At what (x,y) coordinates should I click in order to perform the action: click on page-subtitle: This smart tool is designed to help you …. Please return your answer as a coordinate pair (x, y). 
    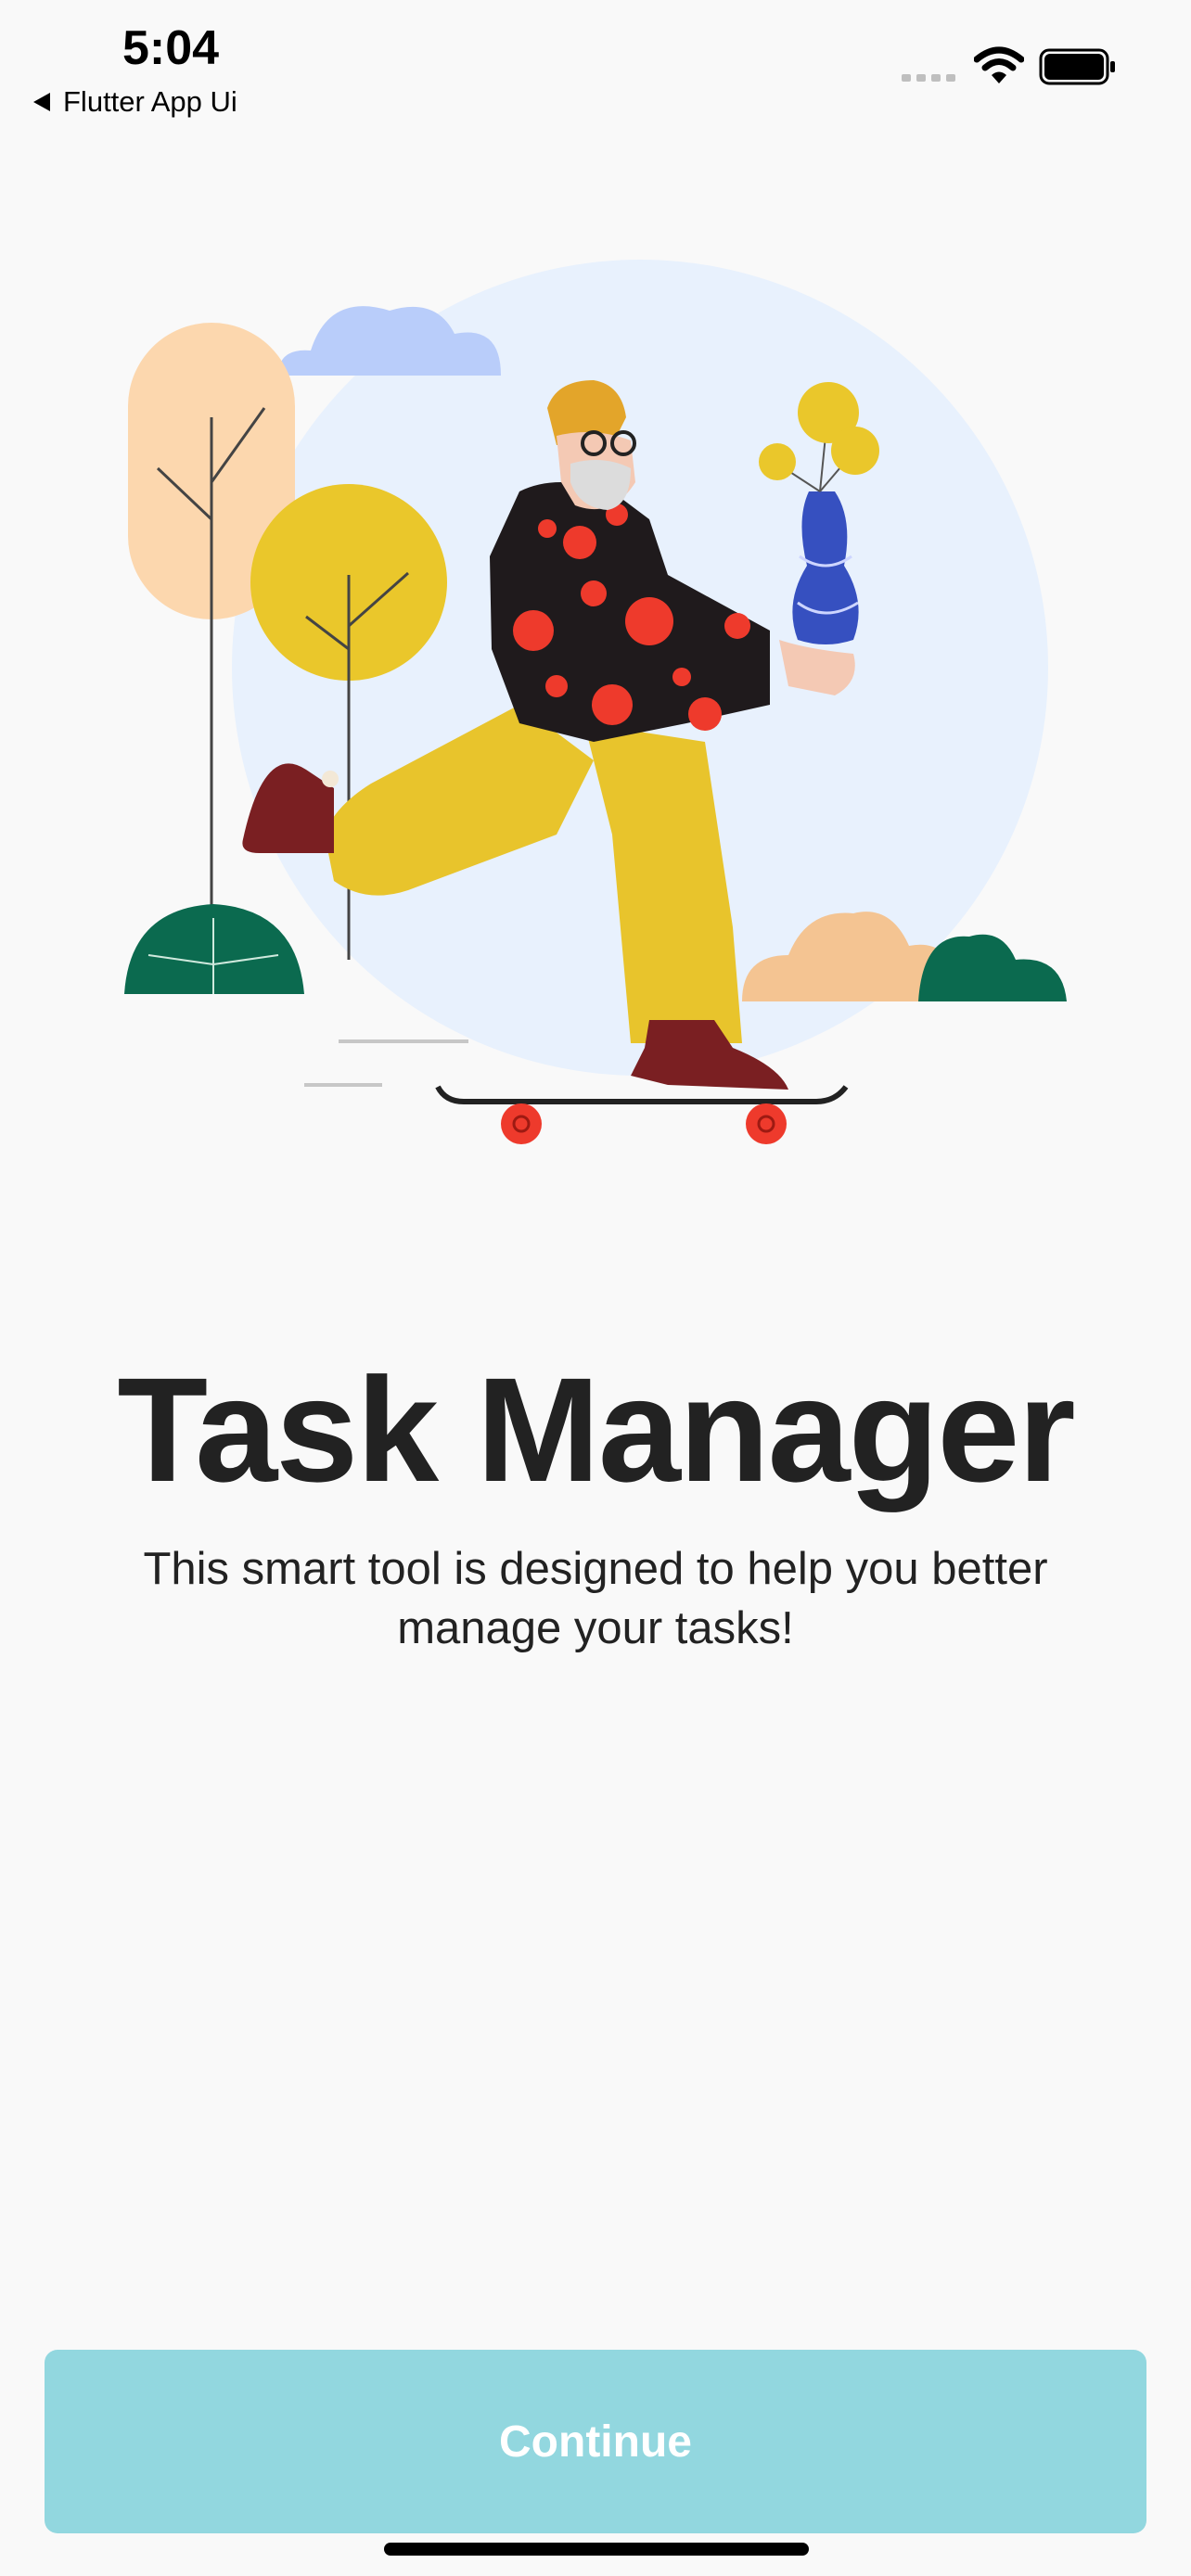
    Looking at the image, I should click on (595, 1599).